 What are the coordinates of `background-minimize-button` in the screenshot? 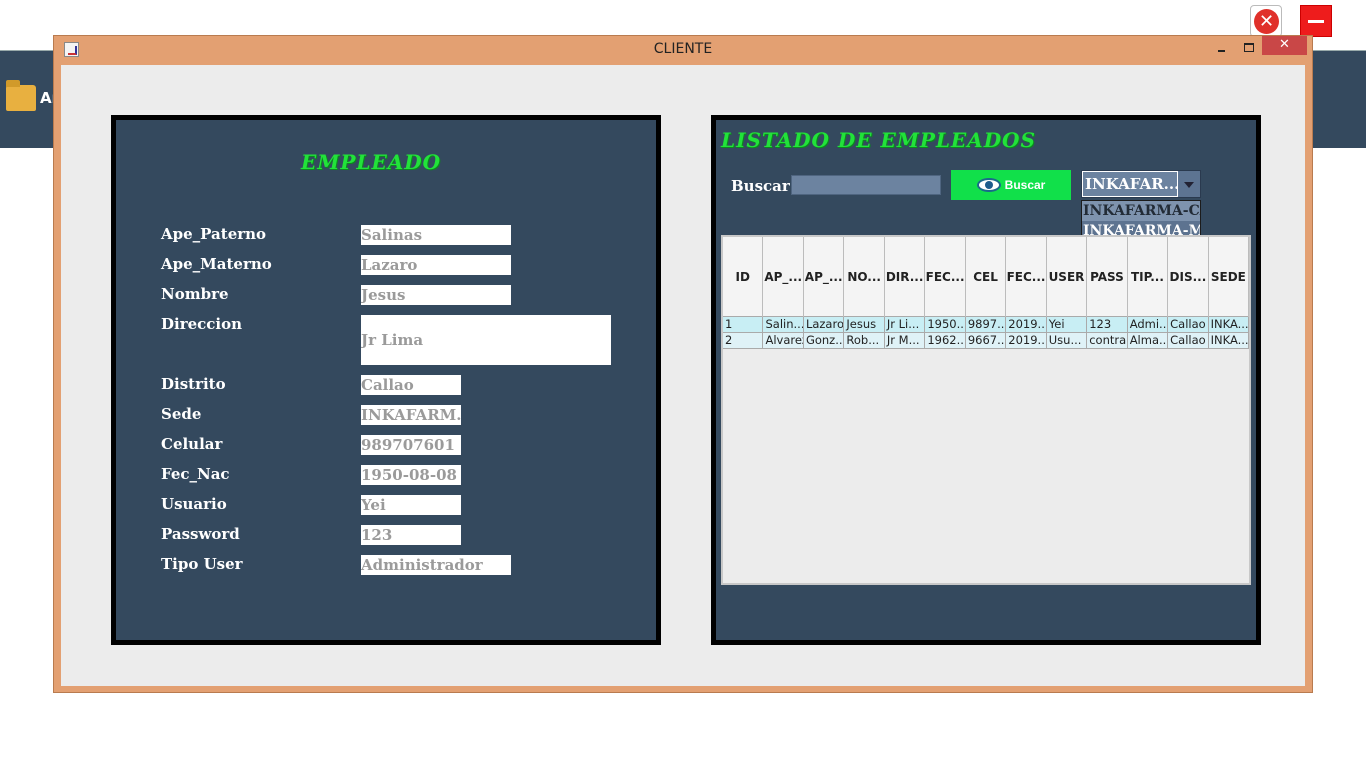 It's located at (1316, 21).